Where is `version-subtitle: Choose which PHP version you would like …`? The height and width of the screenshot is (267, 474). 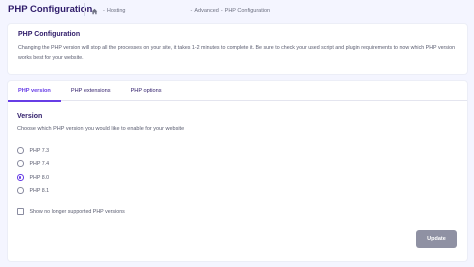
version-subtitle: Choose which PHP version you would like … is located at coordinates (101, 129).